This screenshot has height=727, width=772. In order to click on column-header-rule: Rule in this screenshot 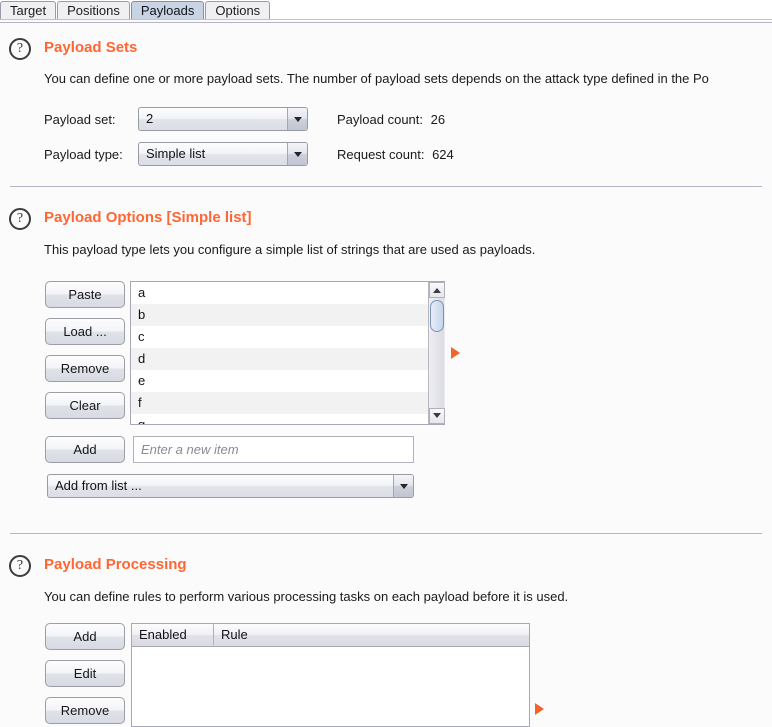, I will do `click(371, 634)`.